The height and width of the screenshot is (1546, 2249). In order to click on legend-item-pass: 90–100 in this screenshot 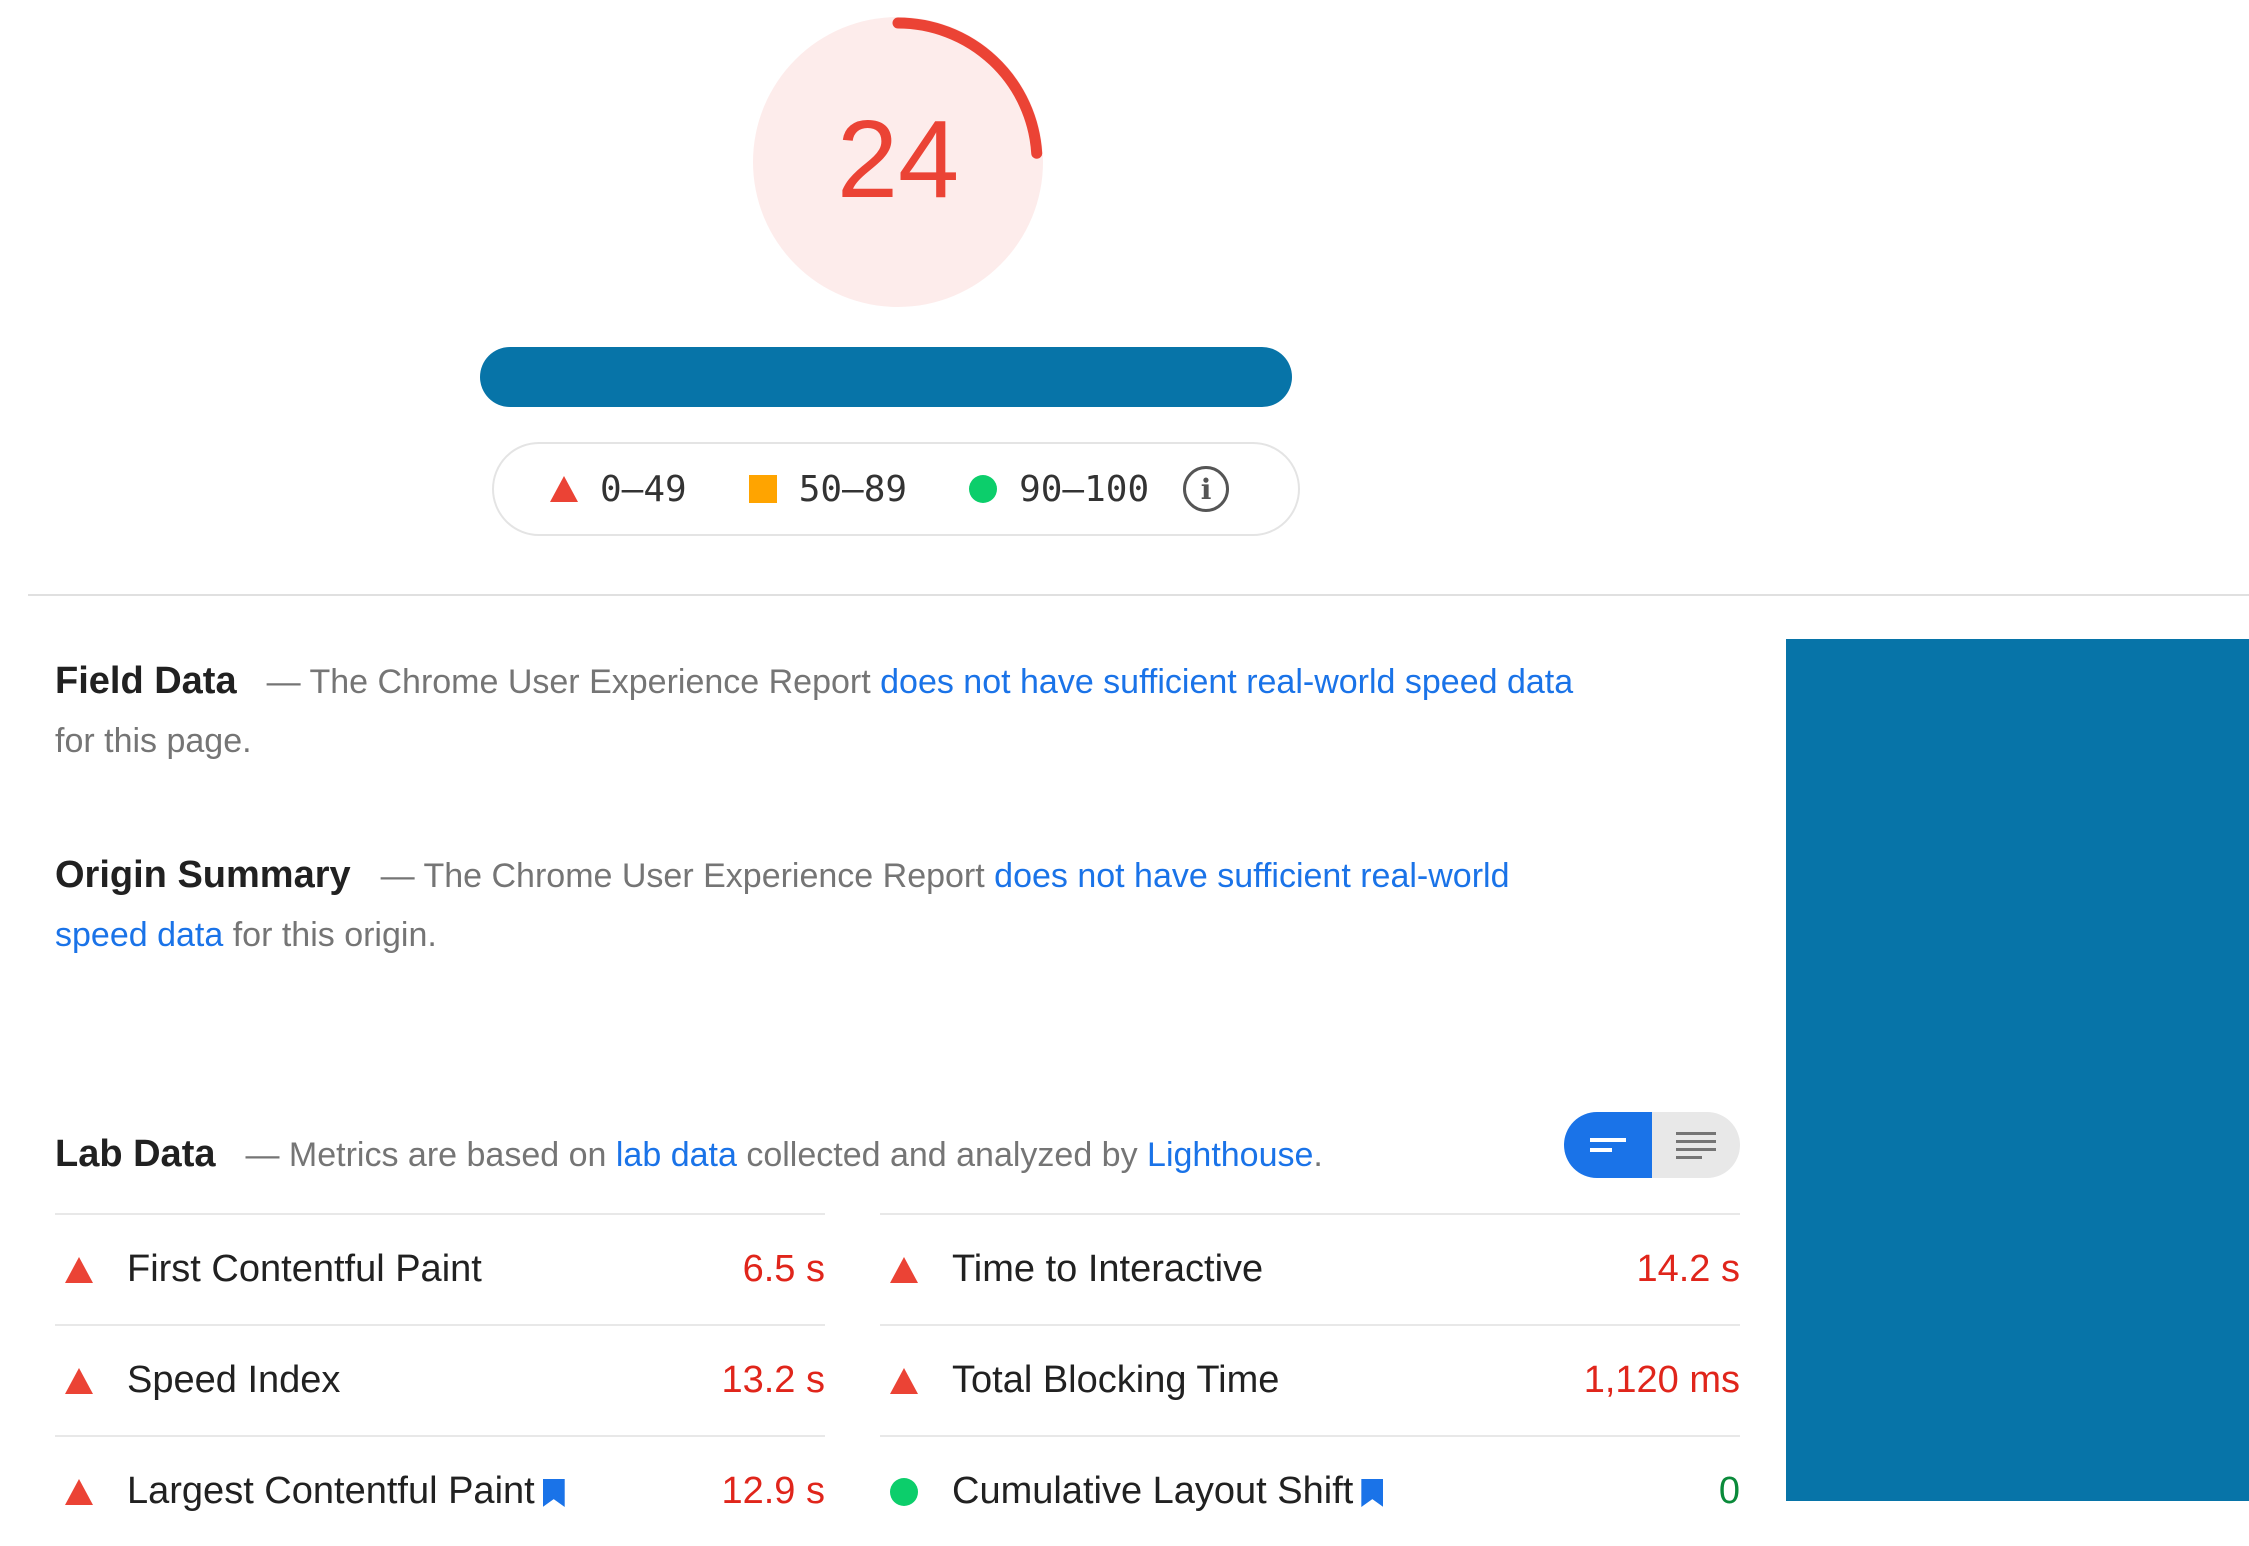, I will do `click(1059, 489)`.